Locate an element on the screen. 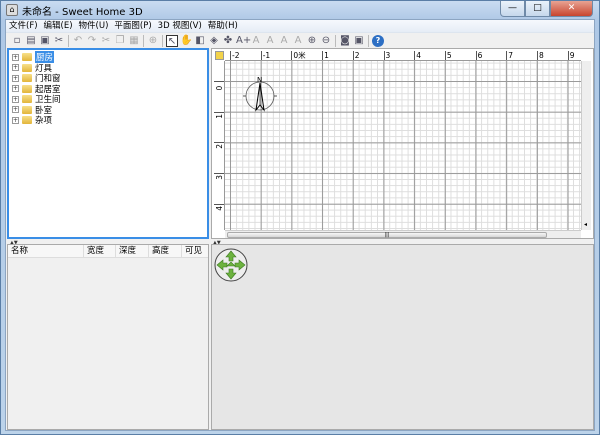  ruler-label: 1 is located at coordinates (219, 114).